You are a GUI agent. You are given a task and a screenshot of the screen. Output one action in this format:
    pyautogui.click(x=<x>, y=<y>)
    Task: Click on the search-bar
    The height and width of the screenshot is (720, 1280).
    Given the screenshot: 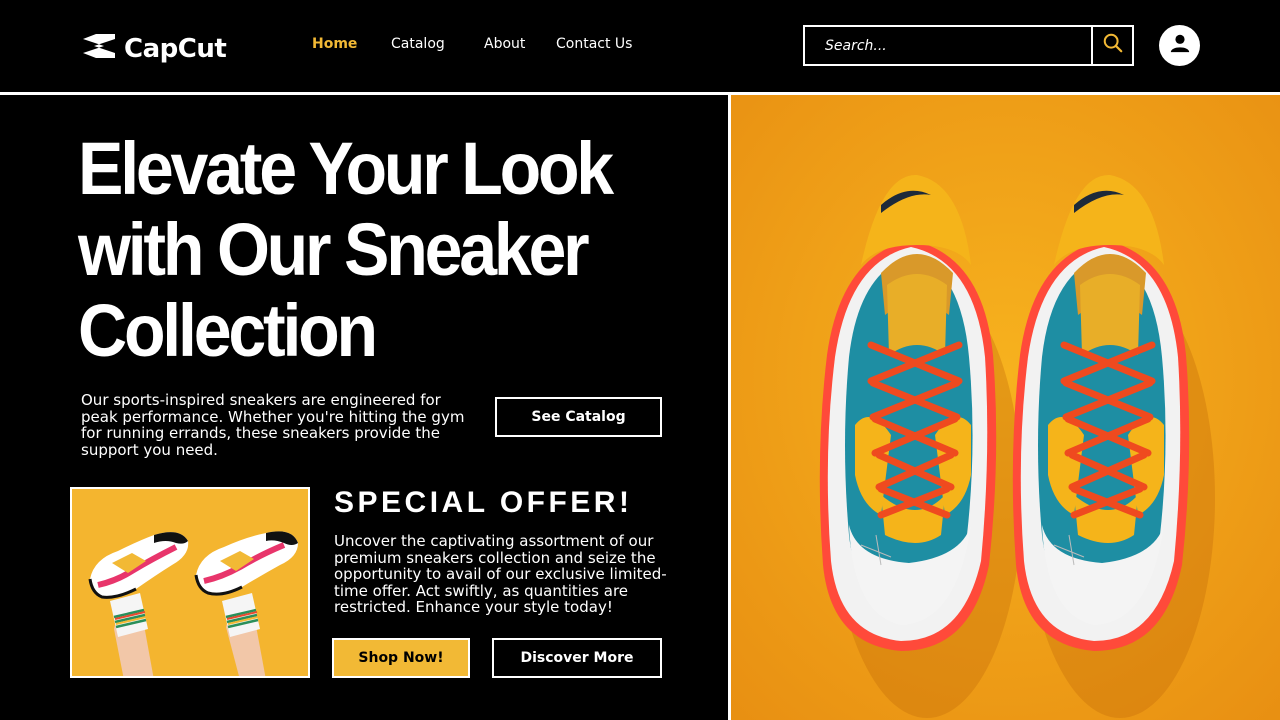 What is the action you would take?
    pyautogui.click(x=968, y=45)
    